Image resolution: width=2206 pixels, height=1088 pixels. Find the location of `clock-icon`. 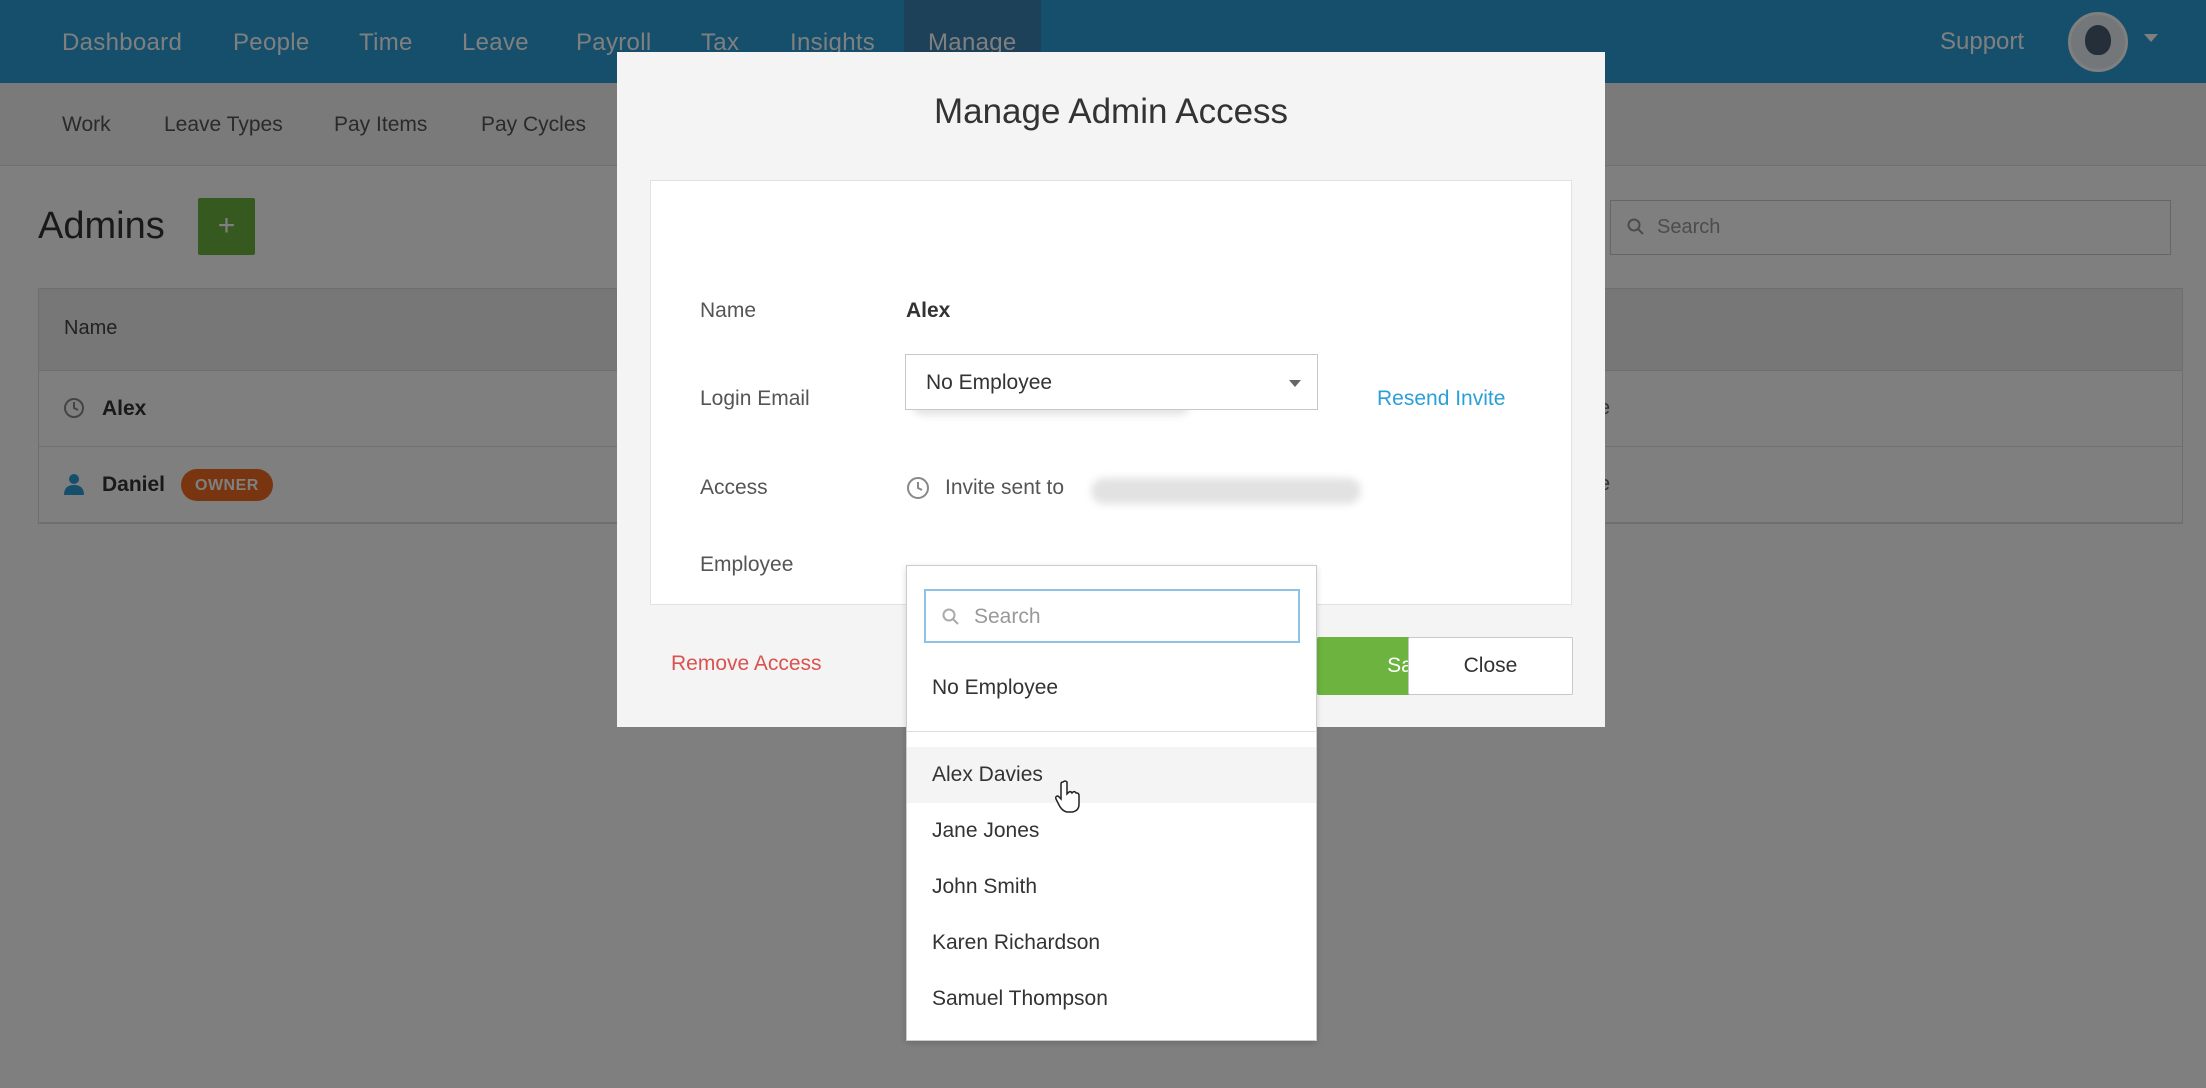

clock-icon is located at coordinates (918, 488).